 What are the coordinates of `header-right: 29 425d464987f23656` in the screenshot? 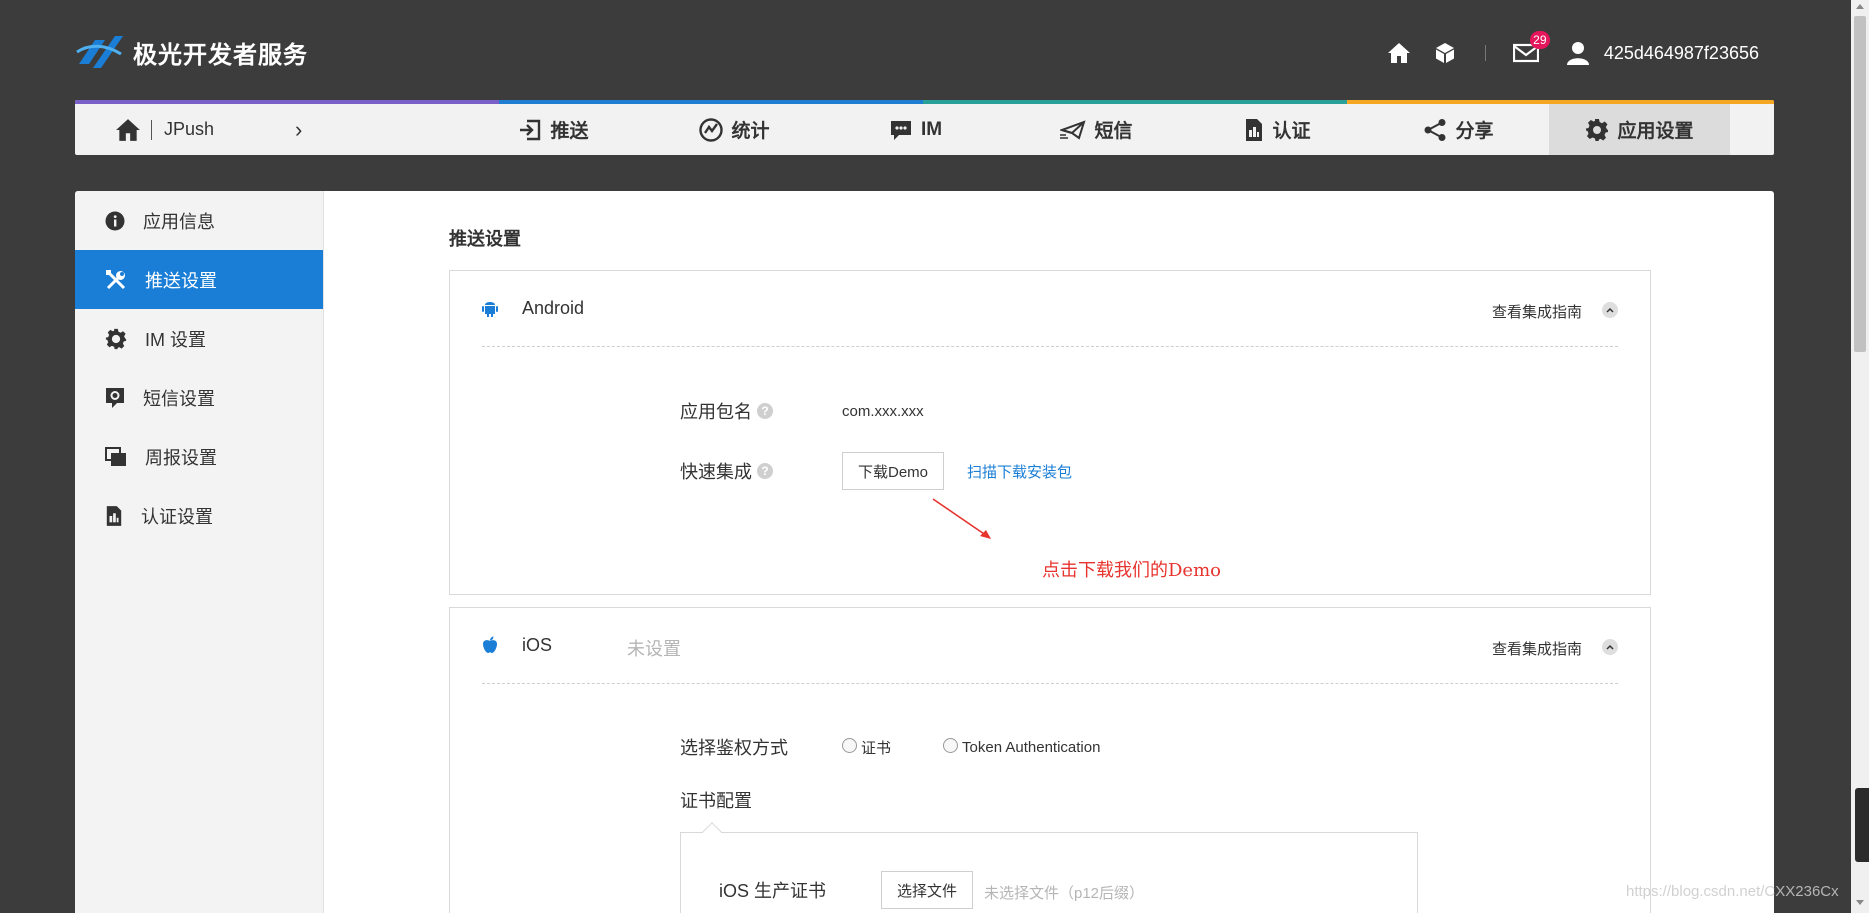 It's located at (1563, 50).